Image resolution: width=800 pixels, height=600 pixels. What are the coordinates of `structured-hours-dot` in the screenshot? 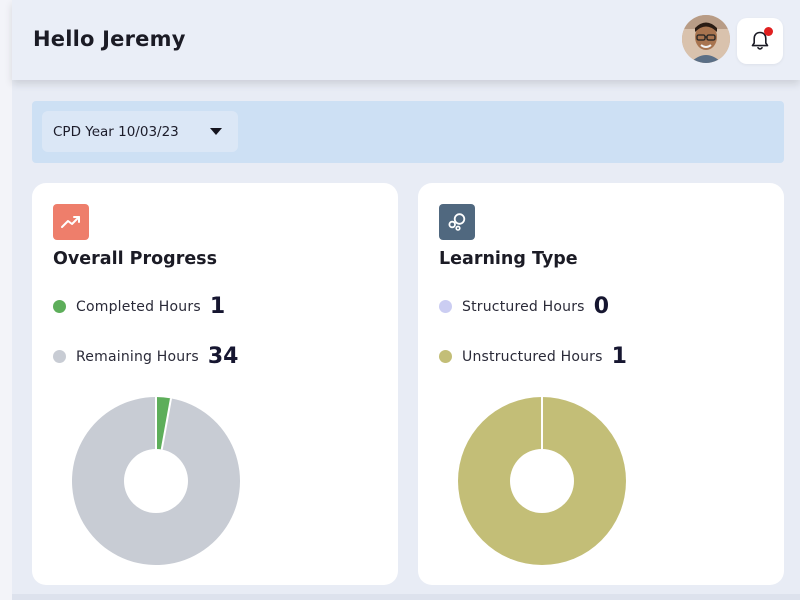 It's located at (445, 306).